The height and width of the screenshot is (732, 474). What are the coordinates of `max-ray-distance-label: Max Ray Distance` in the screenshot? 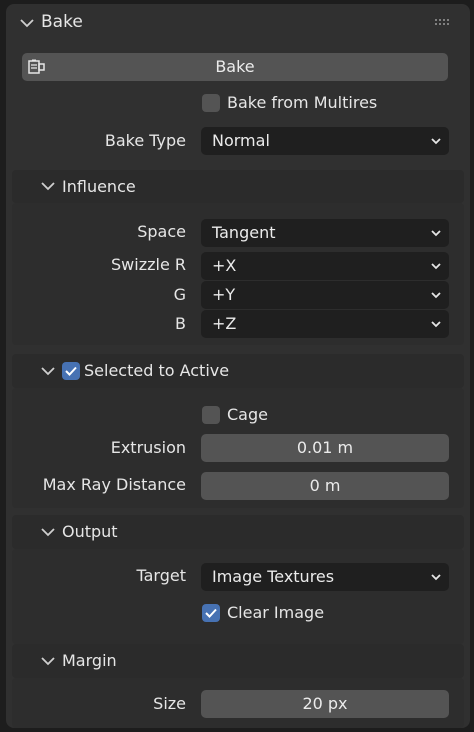 It's located at (114, 484).